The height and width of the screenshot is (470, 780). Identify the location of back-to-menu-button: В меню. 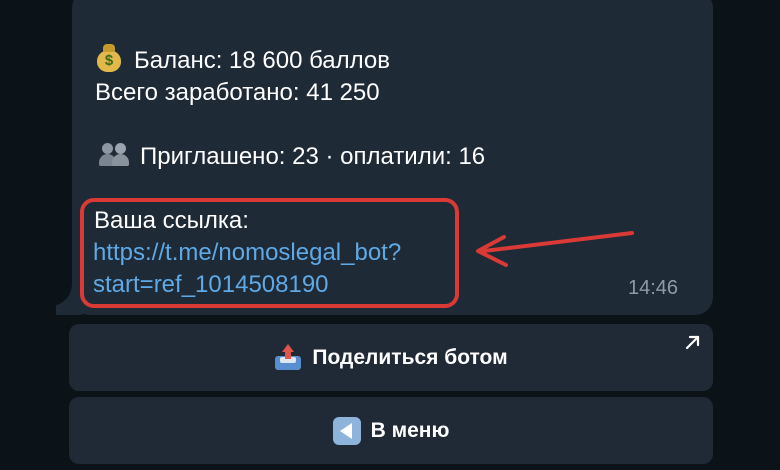
(391, 430).